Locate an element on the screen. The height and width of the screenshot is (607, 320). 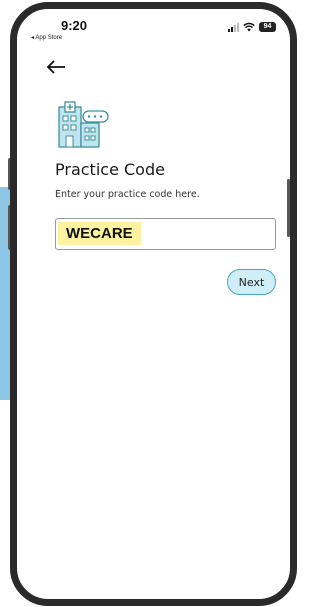
signal-icon is located at coordinates (233, 27).